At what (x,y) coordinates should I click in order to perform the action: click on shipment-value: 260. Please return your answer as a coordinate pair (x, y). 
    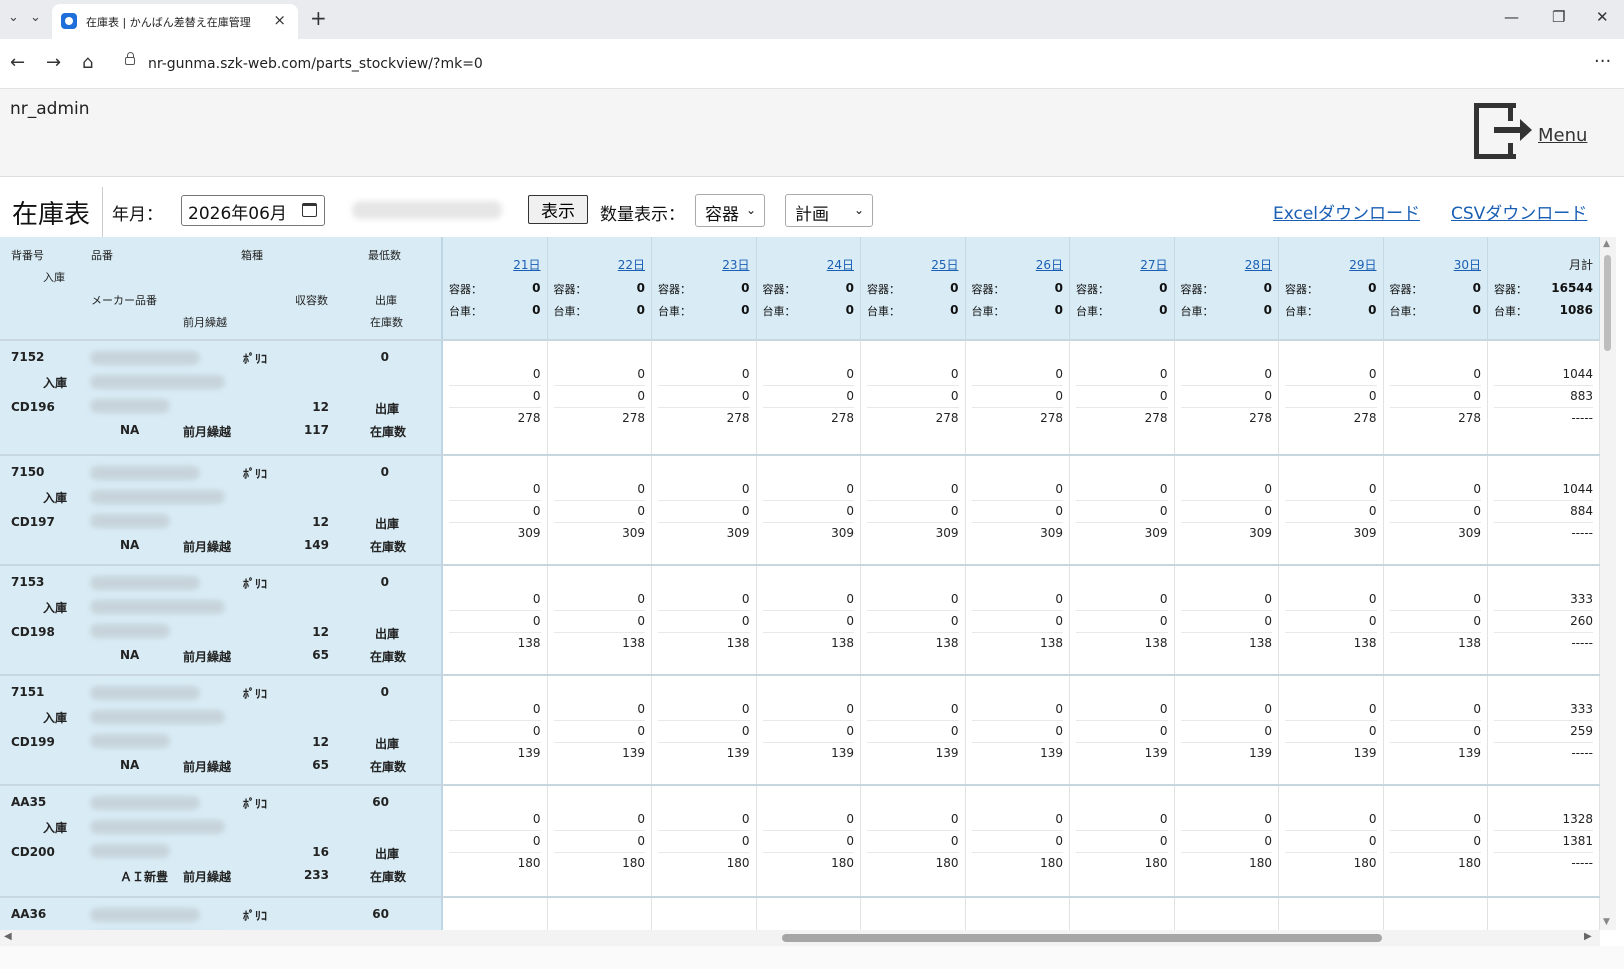
    Looking at the image, I should click on (1581, 621).